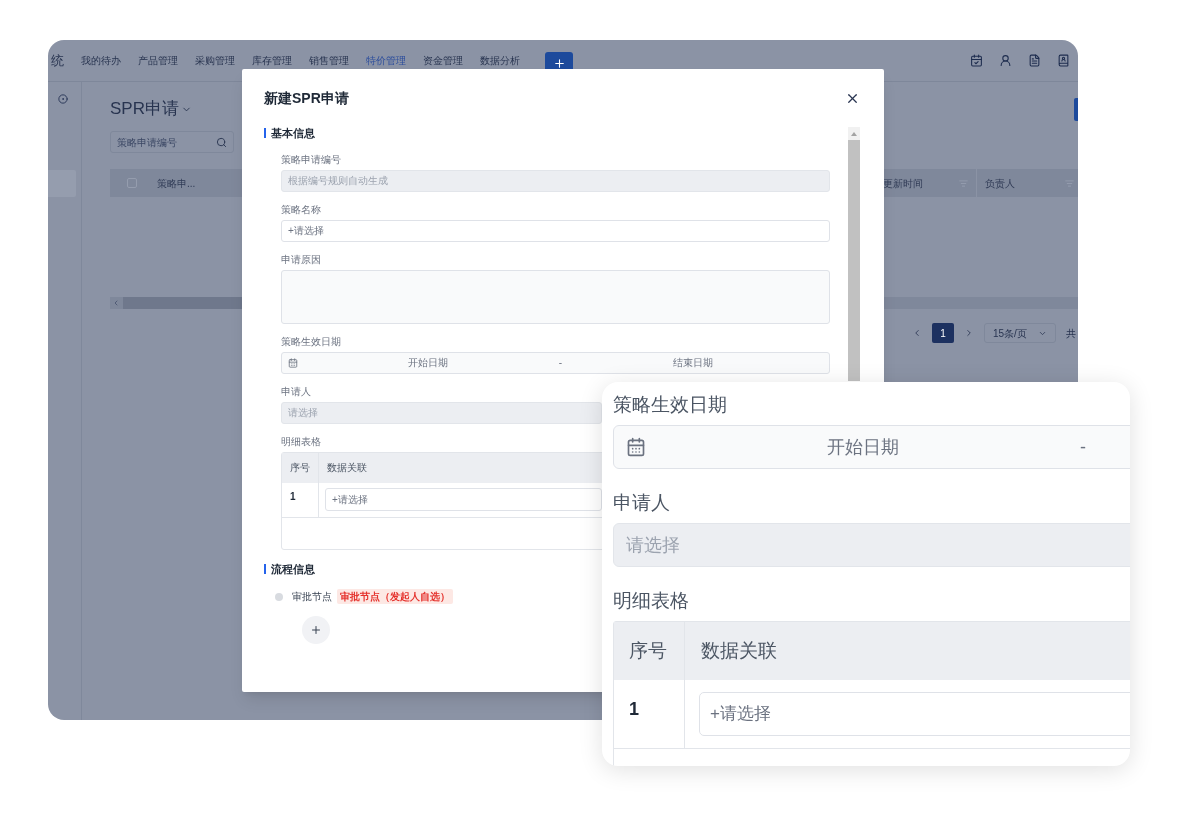 The image size is (1178, 822). I want to click on vertical-scrollbar, so click(854, 254).